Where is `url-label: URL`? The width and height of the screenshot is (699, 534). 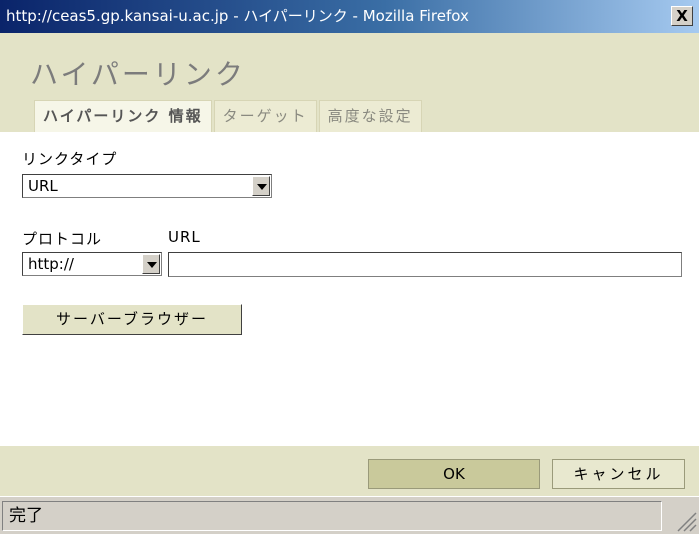
url-label: URL is located at coordinates (184, 237).